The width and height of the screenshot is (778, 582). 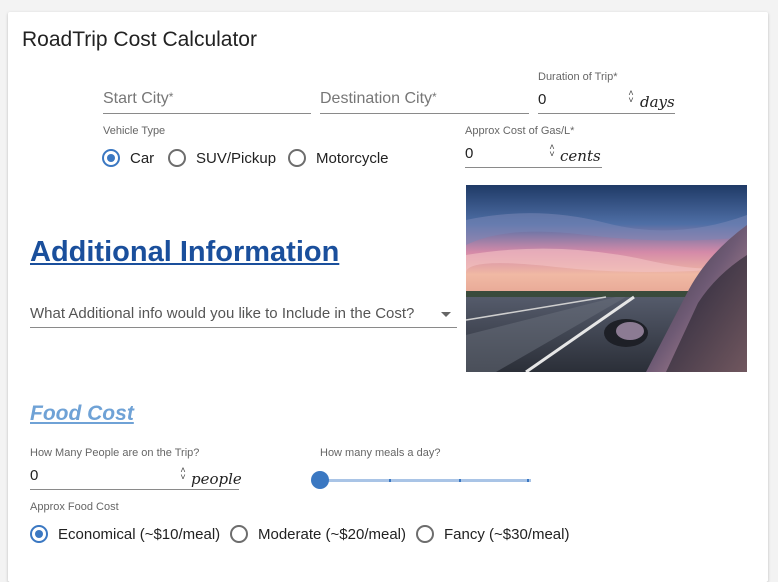 I want to click on additional-info-underline, so click(x=243, y=327).